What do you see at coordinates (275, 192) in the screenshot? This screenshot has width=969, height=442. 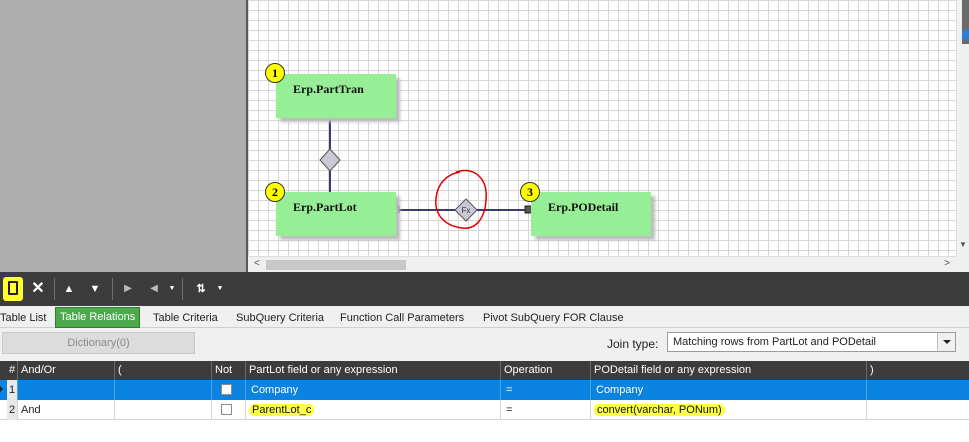 I see `table-number-badge: 2` at bounding box center [275, 192].